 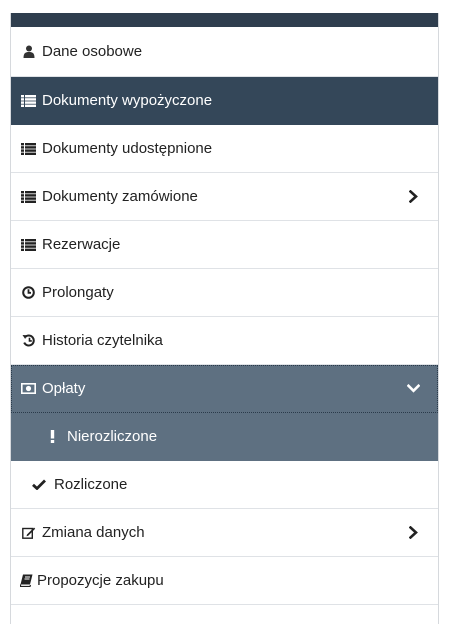 What do you see at coordinates (224, 52) in the screenshot?
I see `menu-item-dane-osobowe: Dane osobowe` at bounding box center [224, 52].